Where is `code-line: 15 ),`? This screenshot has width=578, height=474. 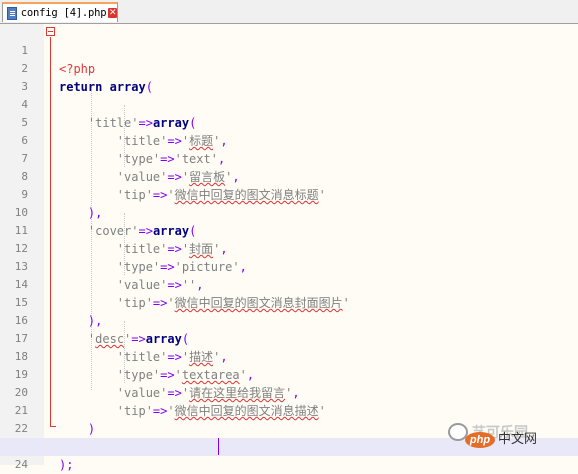
code-line: 15 ), is located at coordinates (289, 302).